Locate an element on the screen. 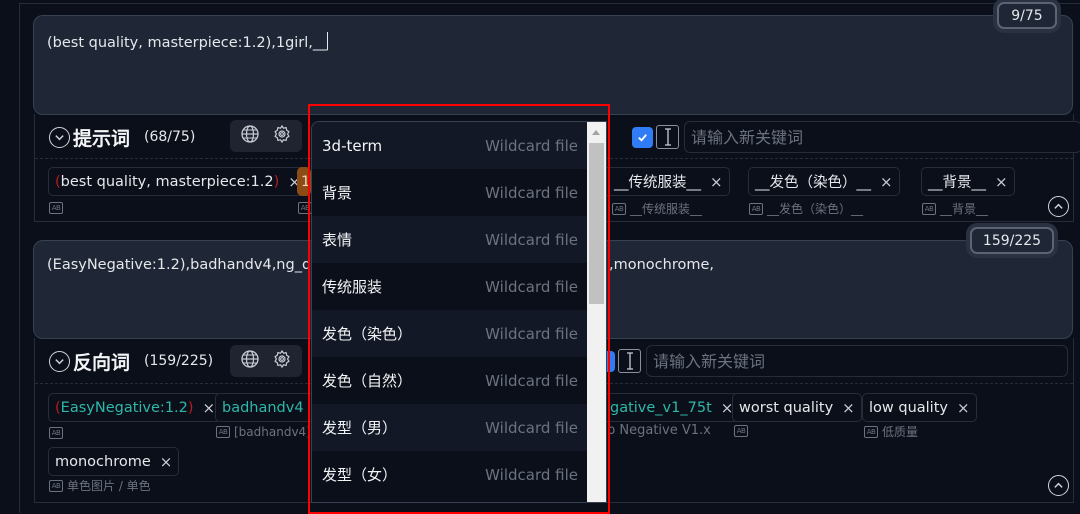  tag-best-quality: (best quality, masterpiece:1.2) × is located at coordinates (178, 181).